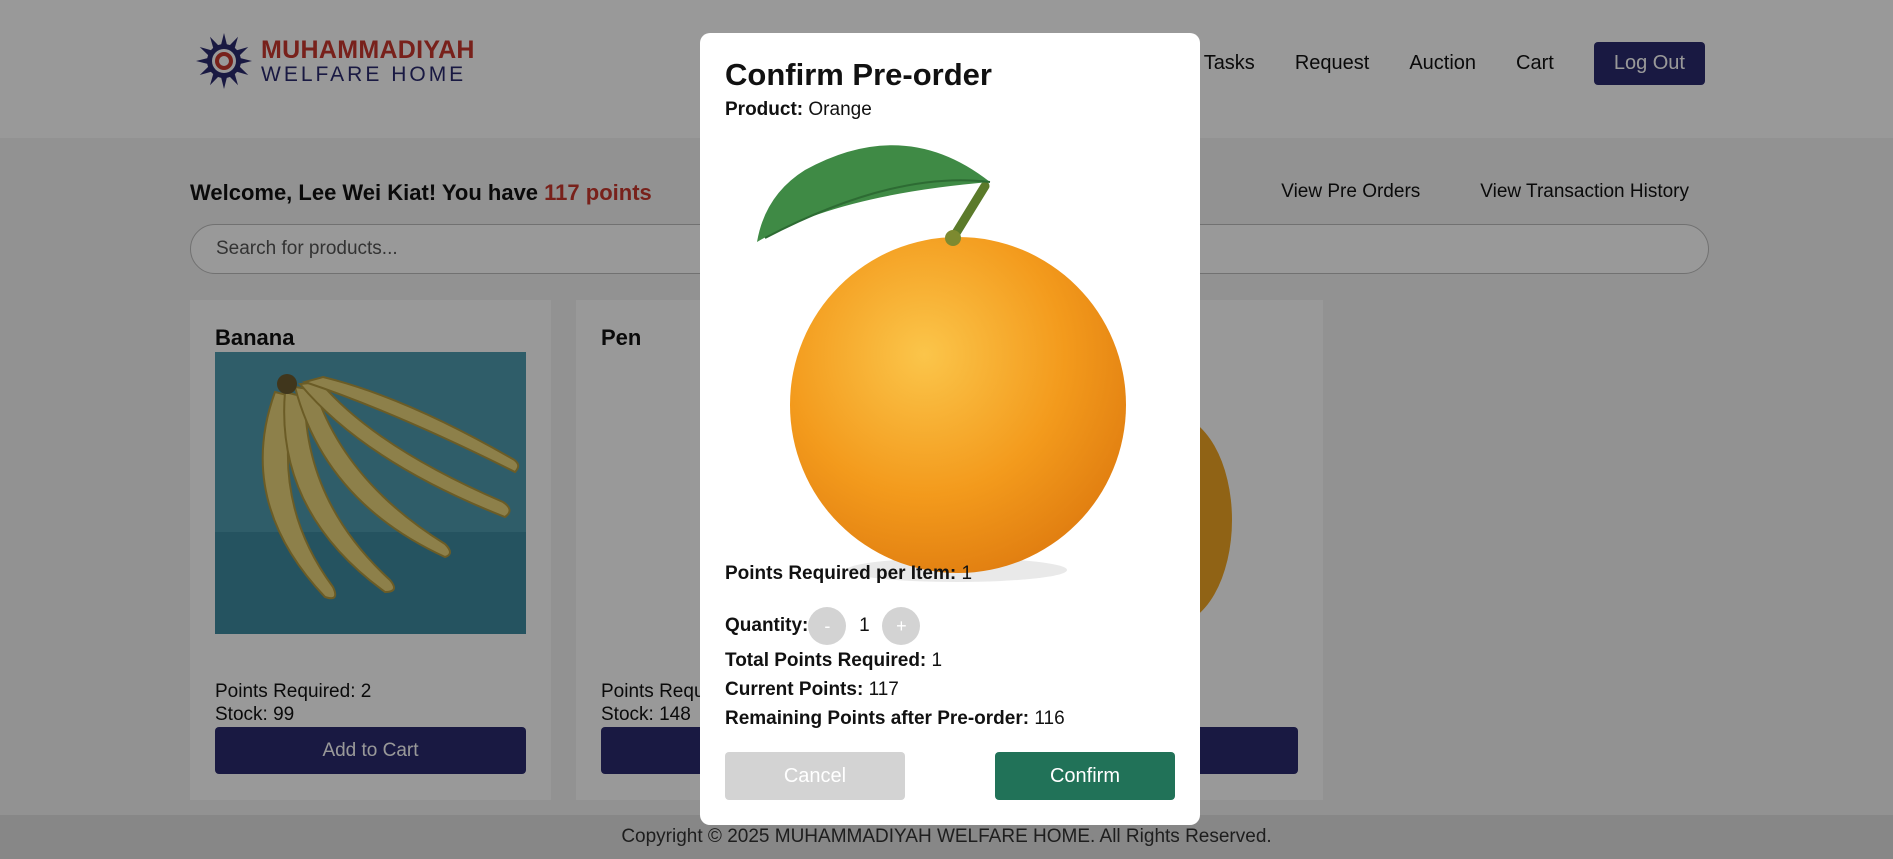 The width and height of the screenshot is (1893, 859). What do you see at coordinates (877, 718) in the screenshot?
I see `remaining-points-label: Remaining Points after Pre-order:` at bounding box center [877, 718].